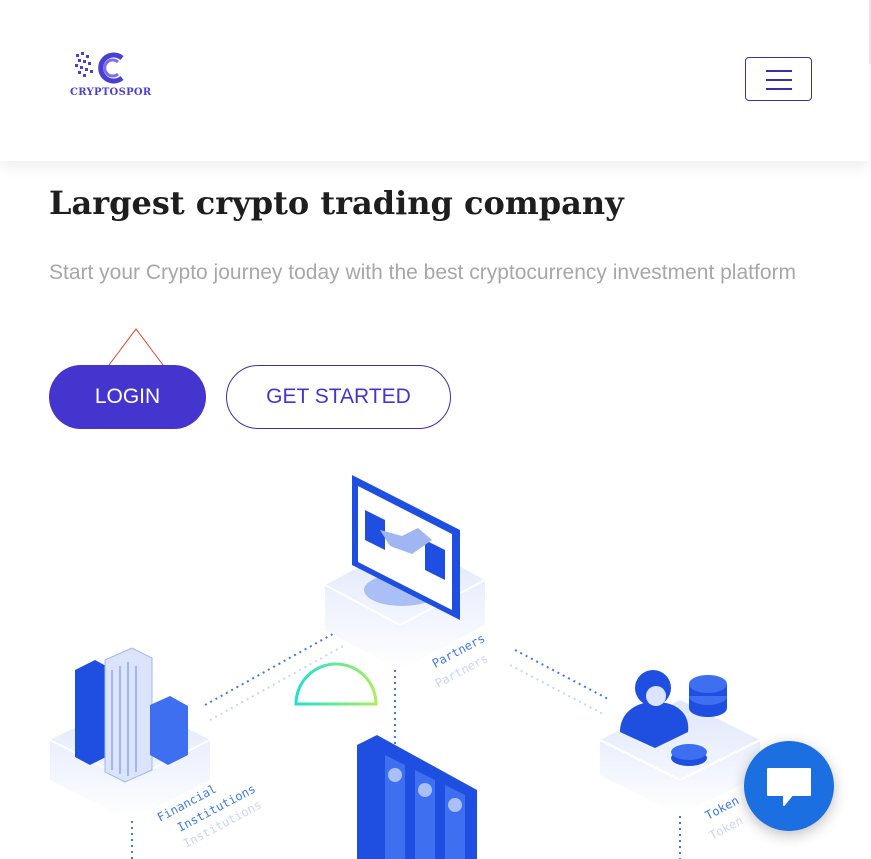 Image resolution: width=871 pixels, height=859 pixels. What do you see at coordinates (680, 742) in the screenshot?
I see `token-node` at bounding box center [680, 742].